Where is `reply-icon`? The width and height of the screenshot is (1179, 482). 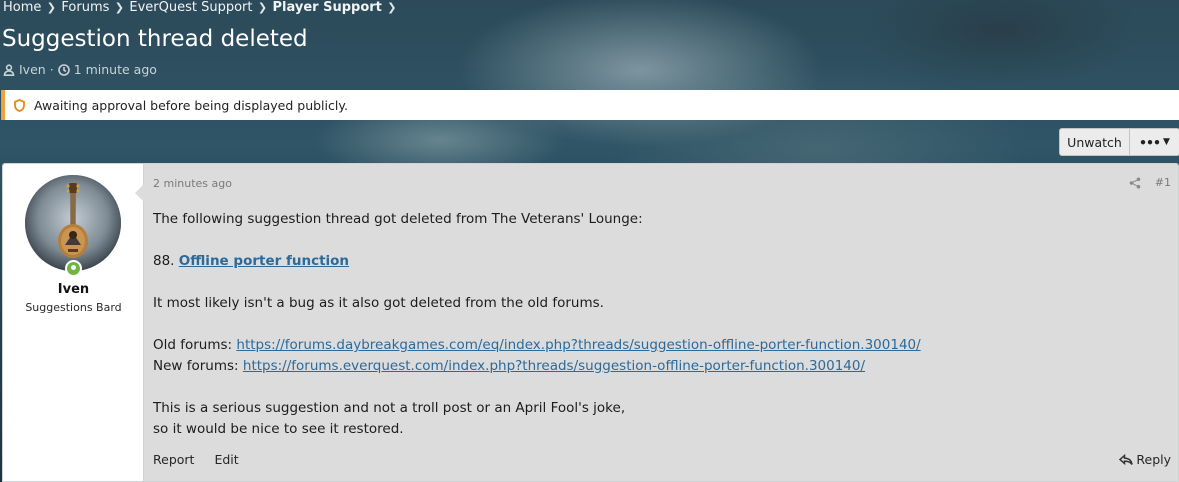
reply-icon is located at coordinates (1126, 459).